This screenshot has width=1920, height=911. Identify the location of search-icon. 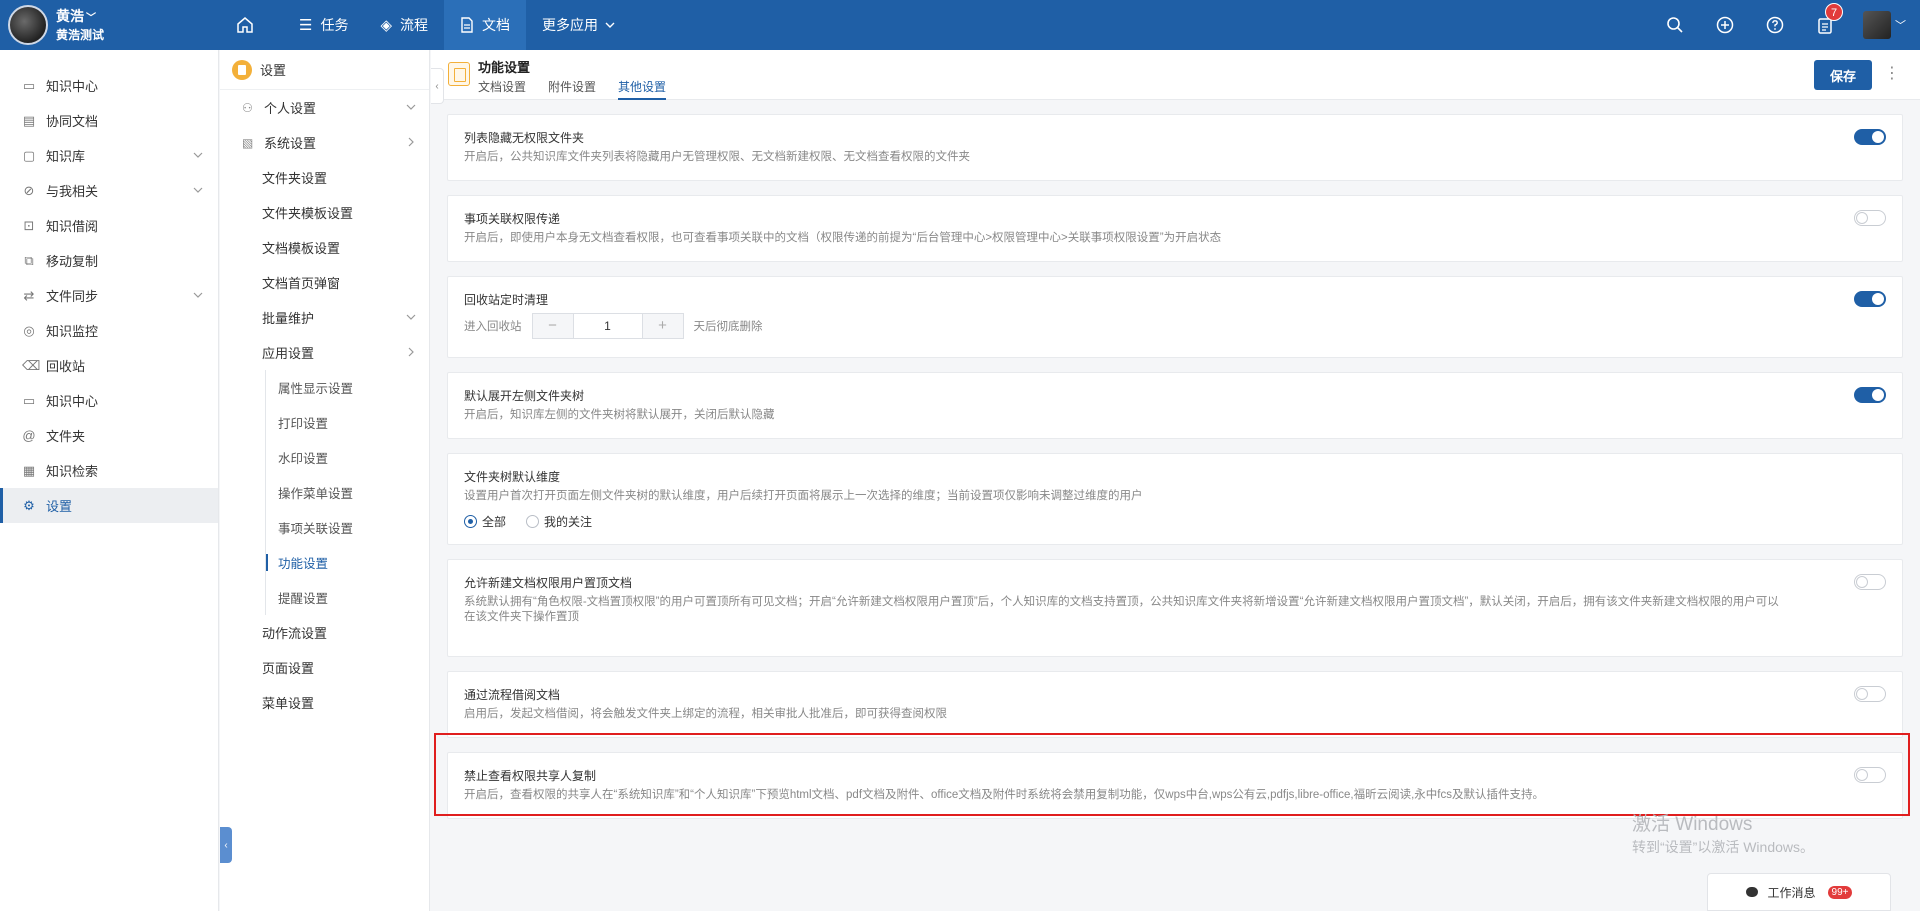
(1675, 25).